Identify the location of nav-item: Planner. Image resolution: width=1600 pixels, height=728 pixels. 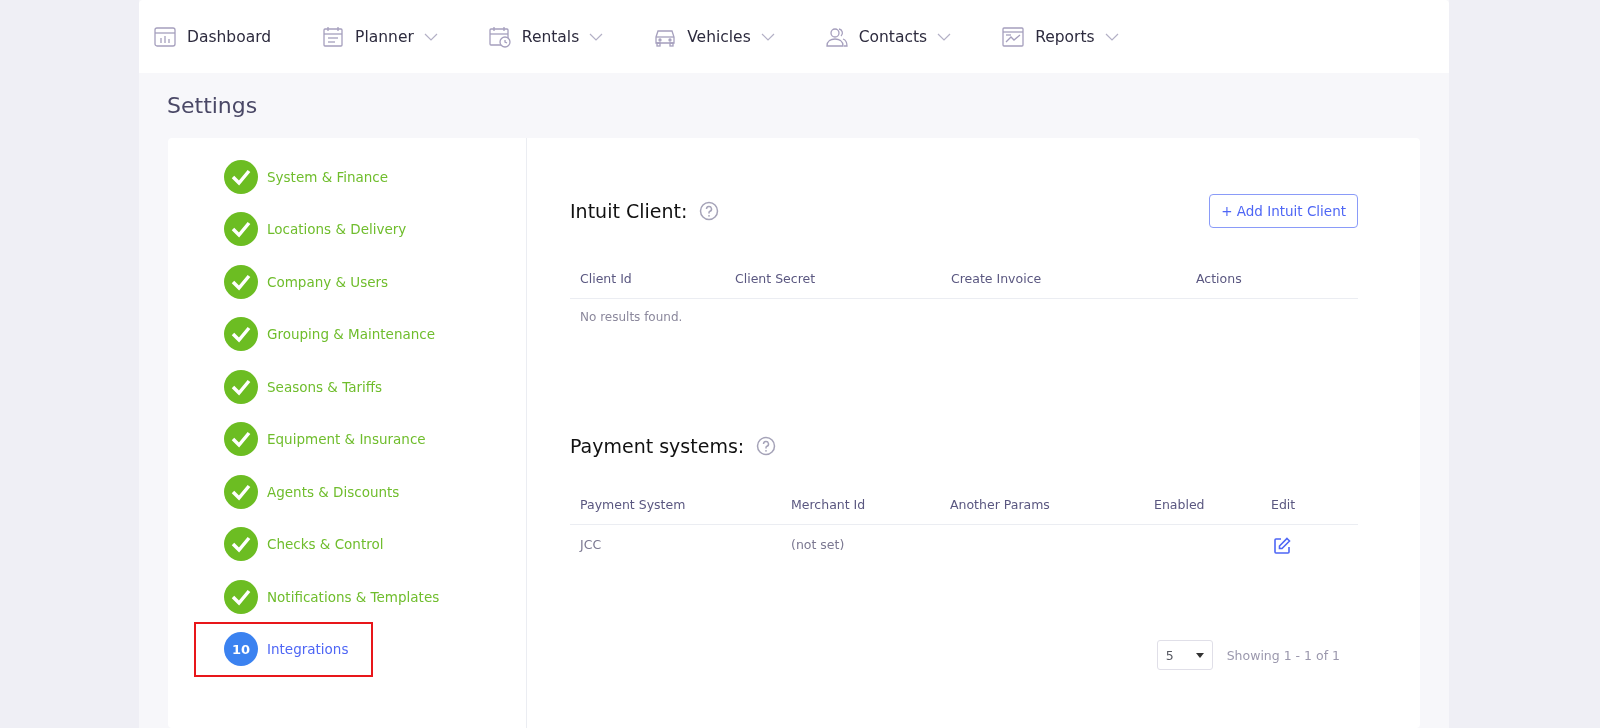
(379, 36).